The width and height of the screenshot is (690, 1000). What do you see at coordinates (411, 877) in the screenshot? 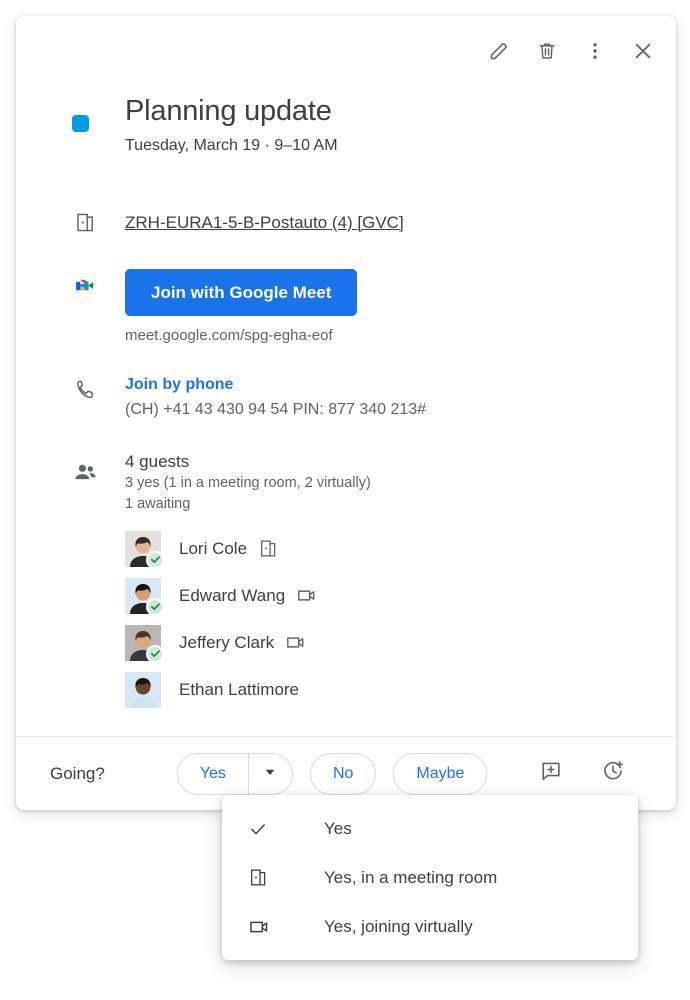
I see `menu-item-label: Yes, in a meeting room` at bounding box center [411, 877].